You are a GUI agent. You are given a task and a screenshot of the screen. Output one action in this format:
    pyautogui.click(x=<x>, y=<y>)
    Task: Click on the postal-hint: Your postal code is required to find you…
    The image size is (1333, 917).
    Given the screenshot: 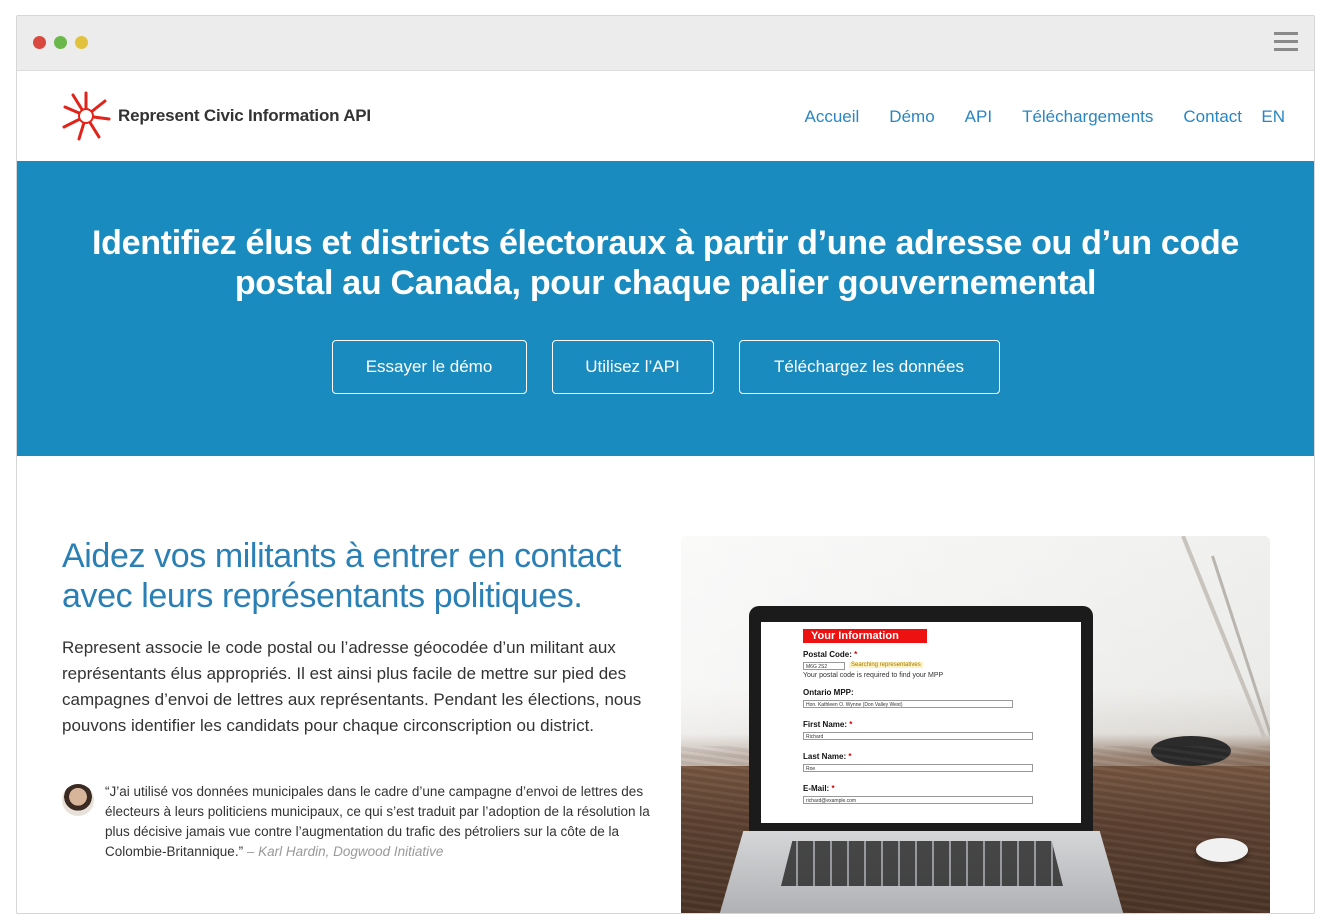 What is the action you would take?
    pyautogui.click(x=873, y=675)
    